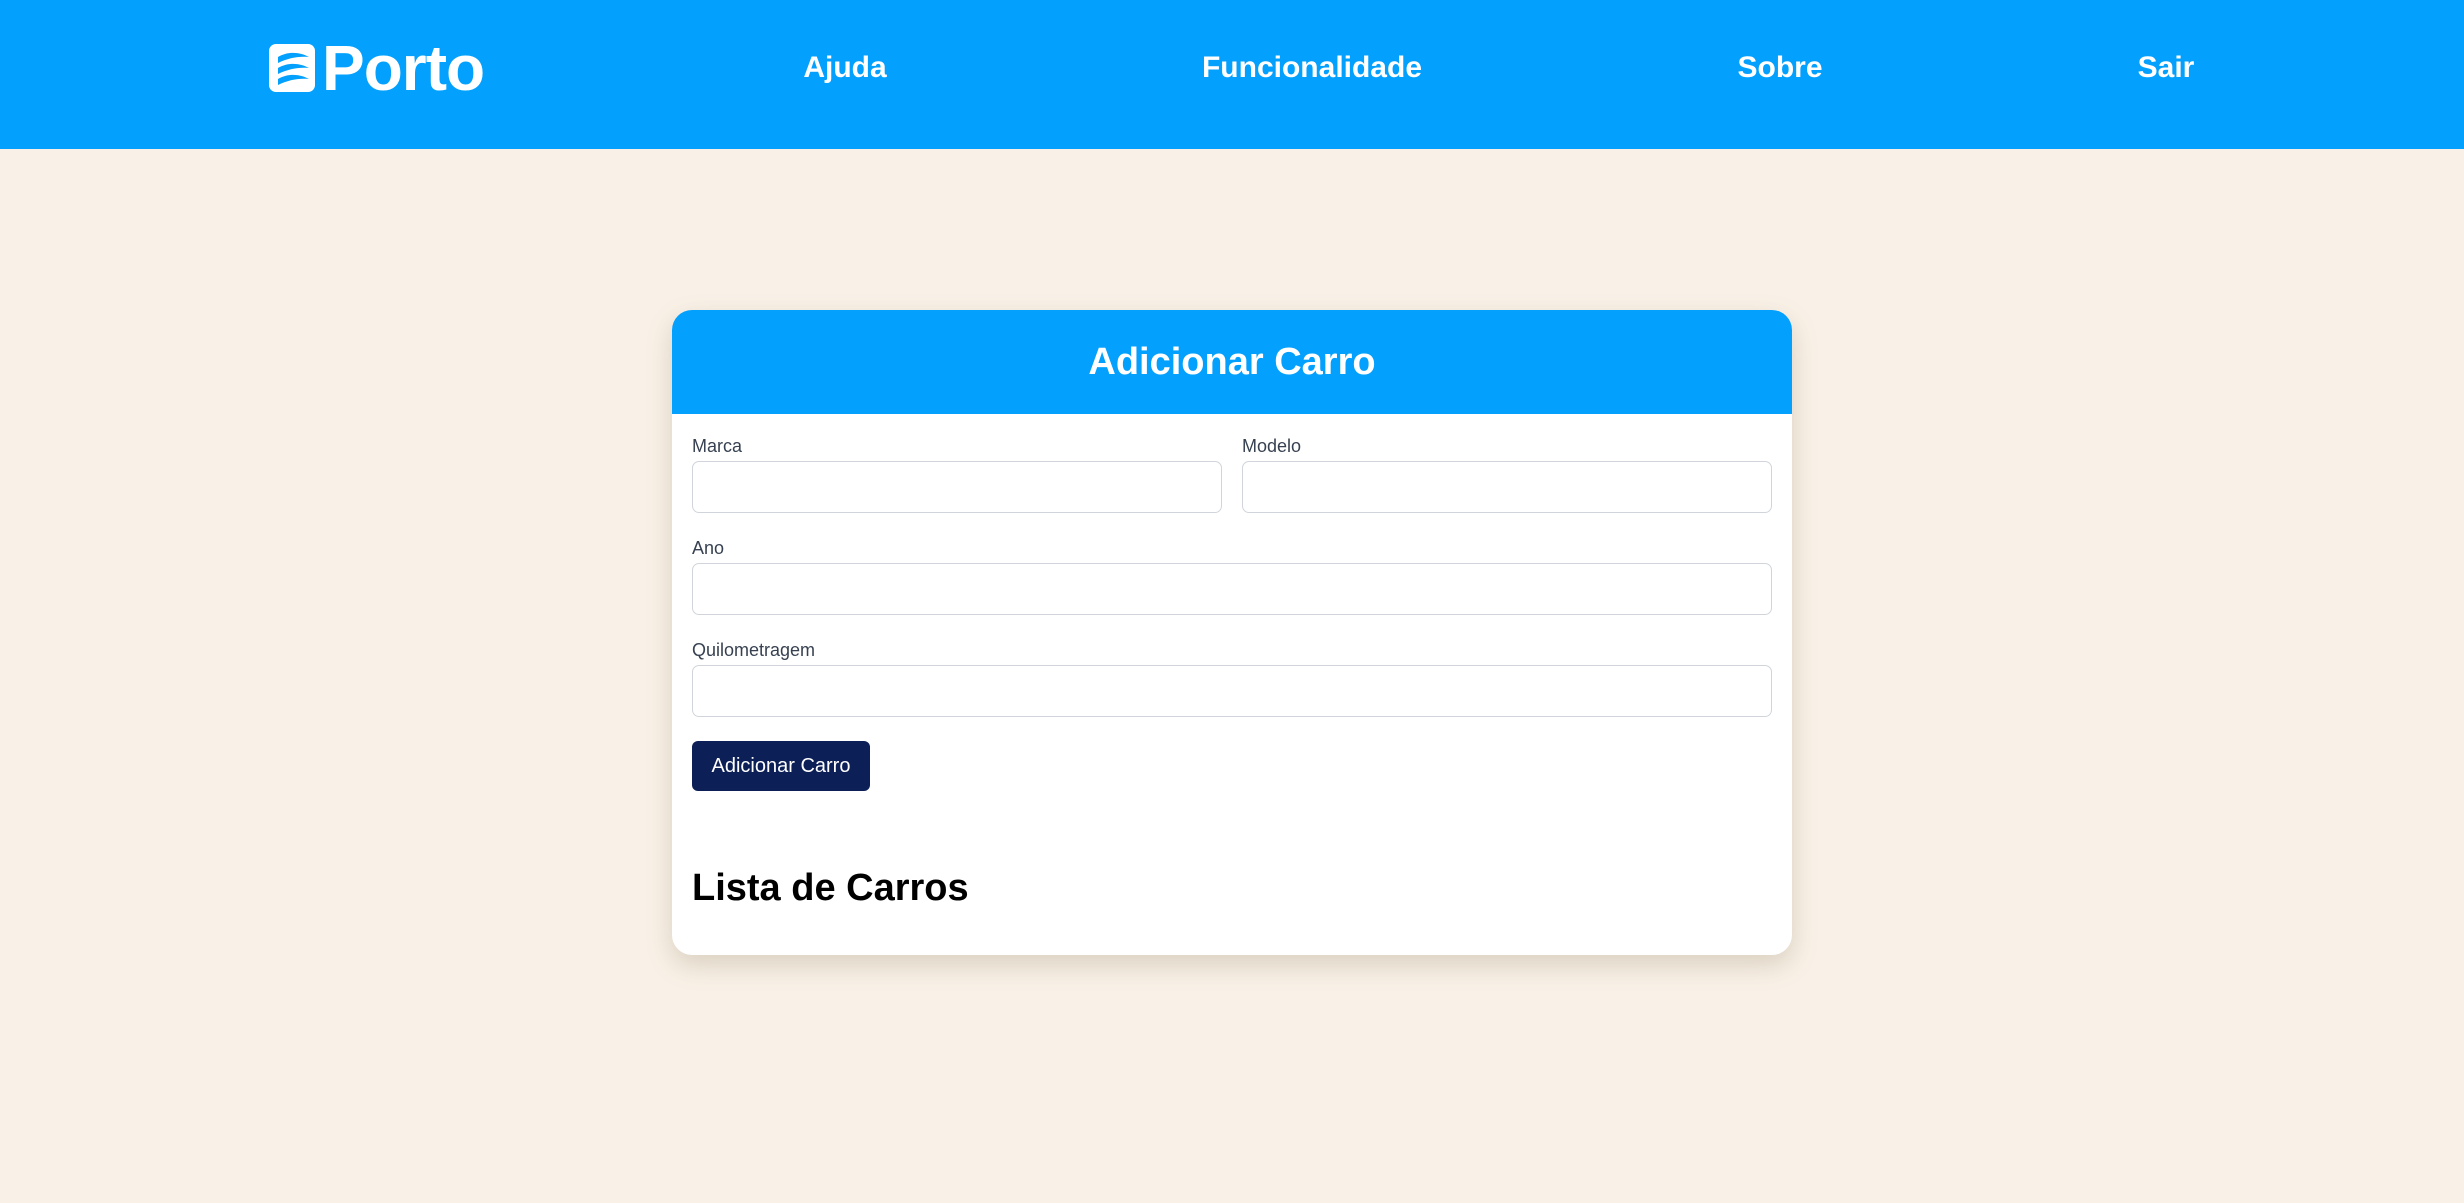  I want to click on modelo-input, so click(1507, 487).